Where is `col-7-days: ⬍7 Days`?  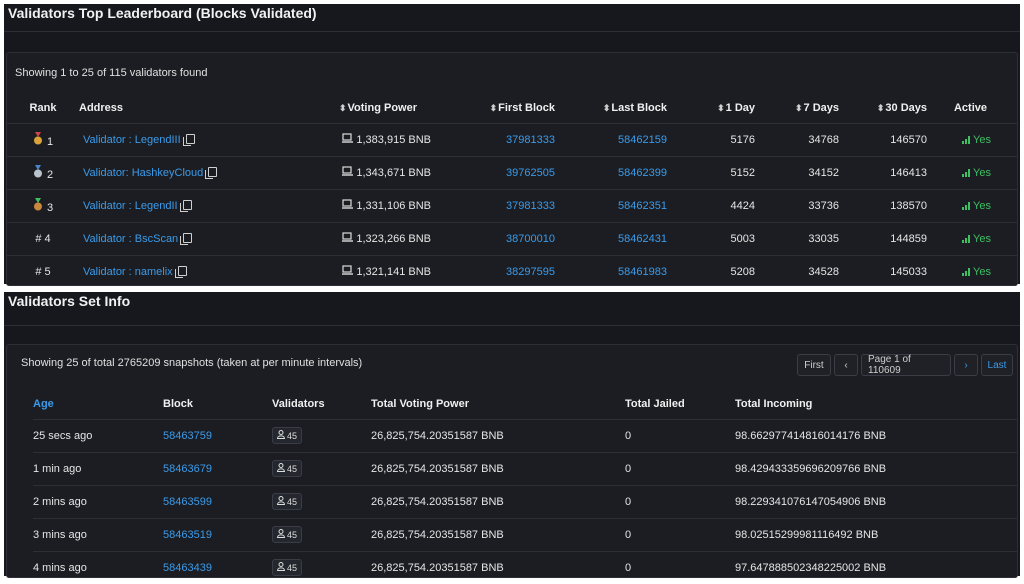
col-7-days: ⬍7 Days is located at coordinates (802, 108).